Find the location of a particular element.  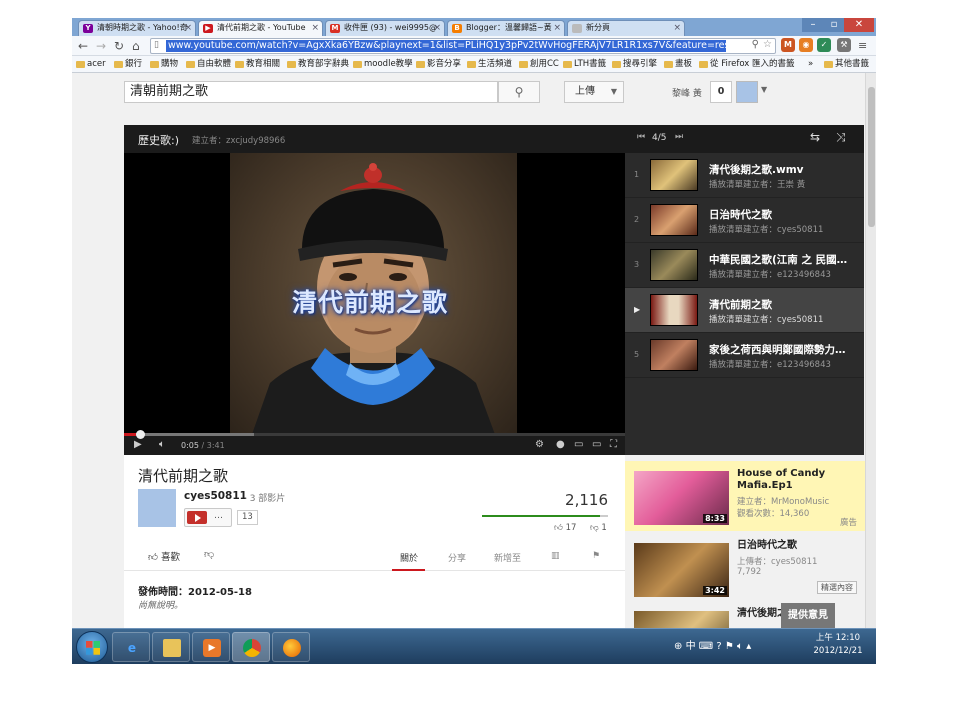

menu-icon: ≡ is located at coordinates (862, 46).